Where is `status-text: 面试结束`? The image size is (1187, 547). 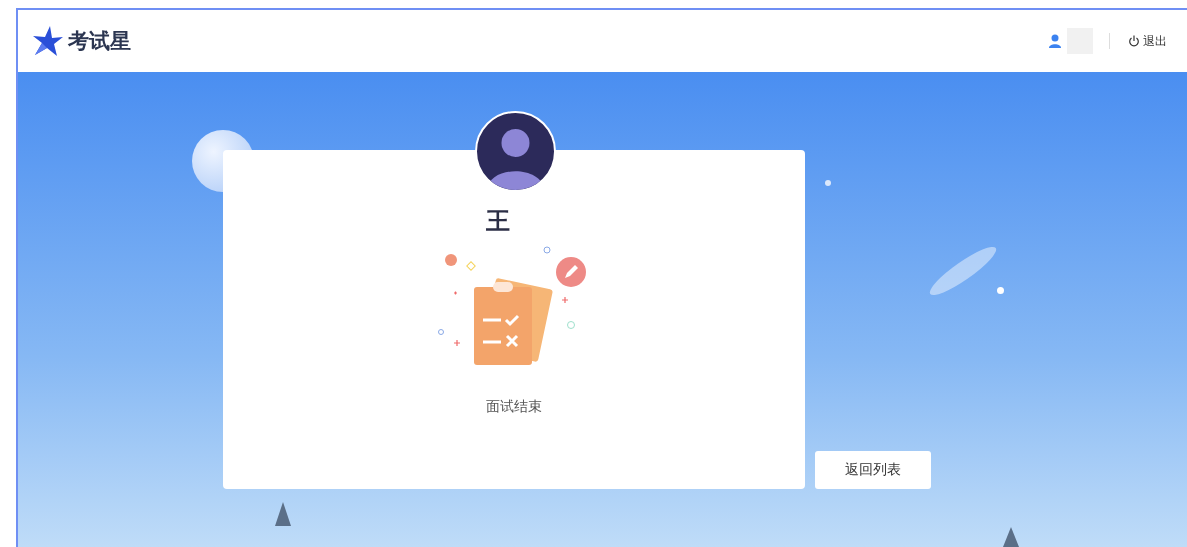
status-text: 面试结束 is located at coordinates (514, 407).